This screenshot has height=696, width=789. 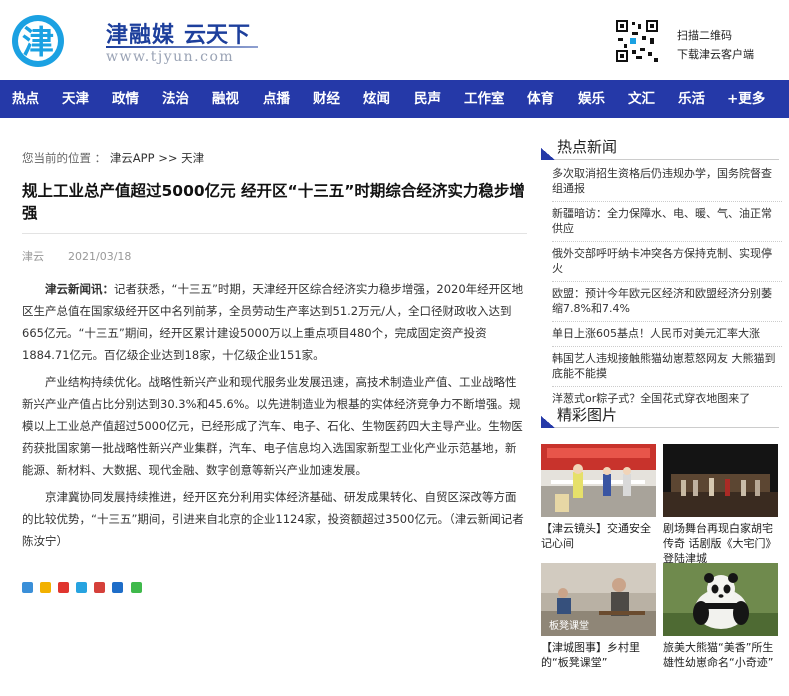 What do you see at coordinates (25, 99) in the screenshot?
I see `nav-item-hot: 热点` at bounding box center [25, 99].